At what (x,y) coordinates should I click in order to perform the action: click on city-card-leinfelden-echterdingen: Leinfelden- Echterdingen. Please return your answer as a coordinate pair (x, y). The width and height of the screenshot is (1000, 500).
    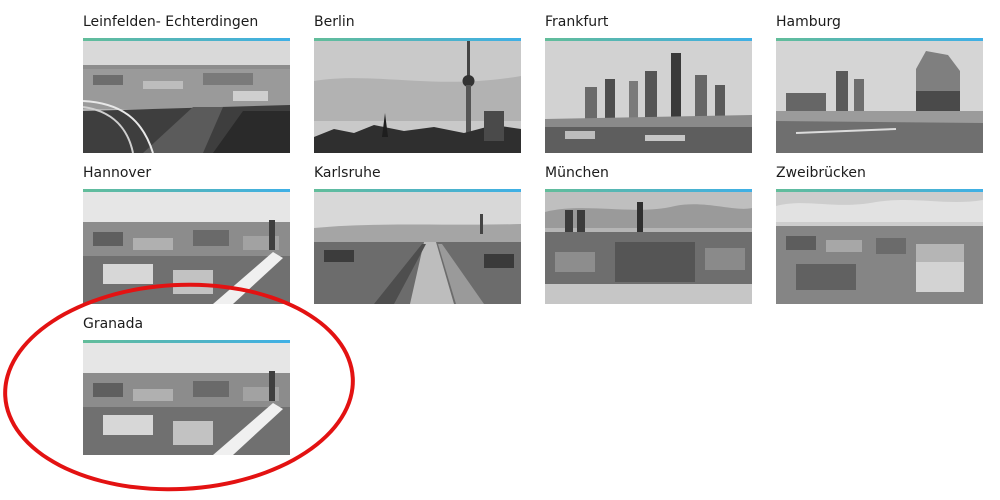
    Looking at the image, I should click on (186, 82).